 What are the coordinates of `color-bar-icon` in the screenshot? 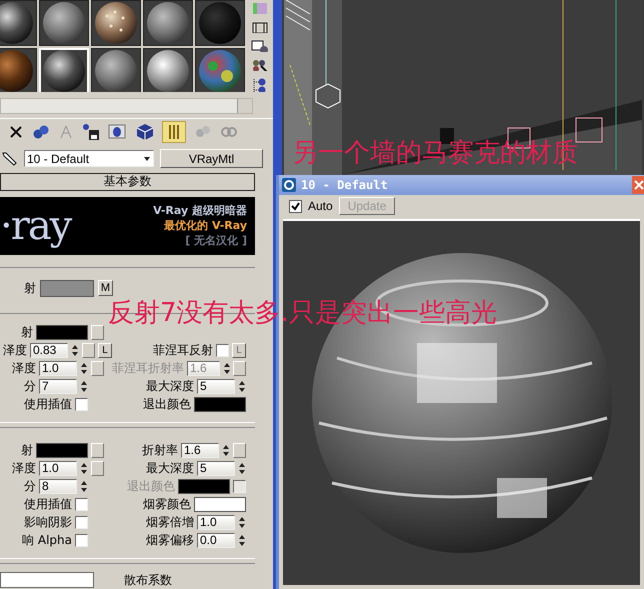 It's located at (260, 8).